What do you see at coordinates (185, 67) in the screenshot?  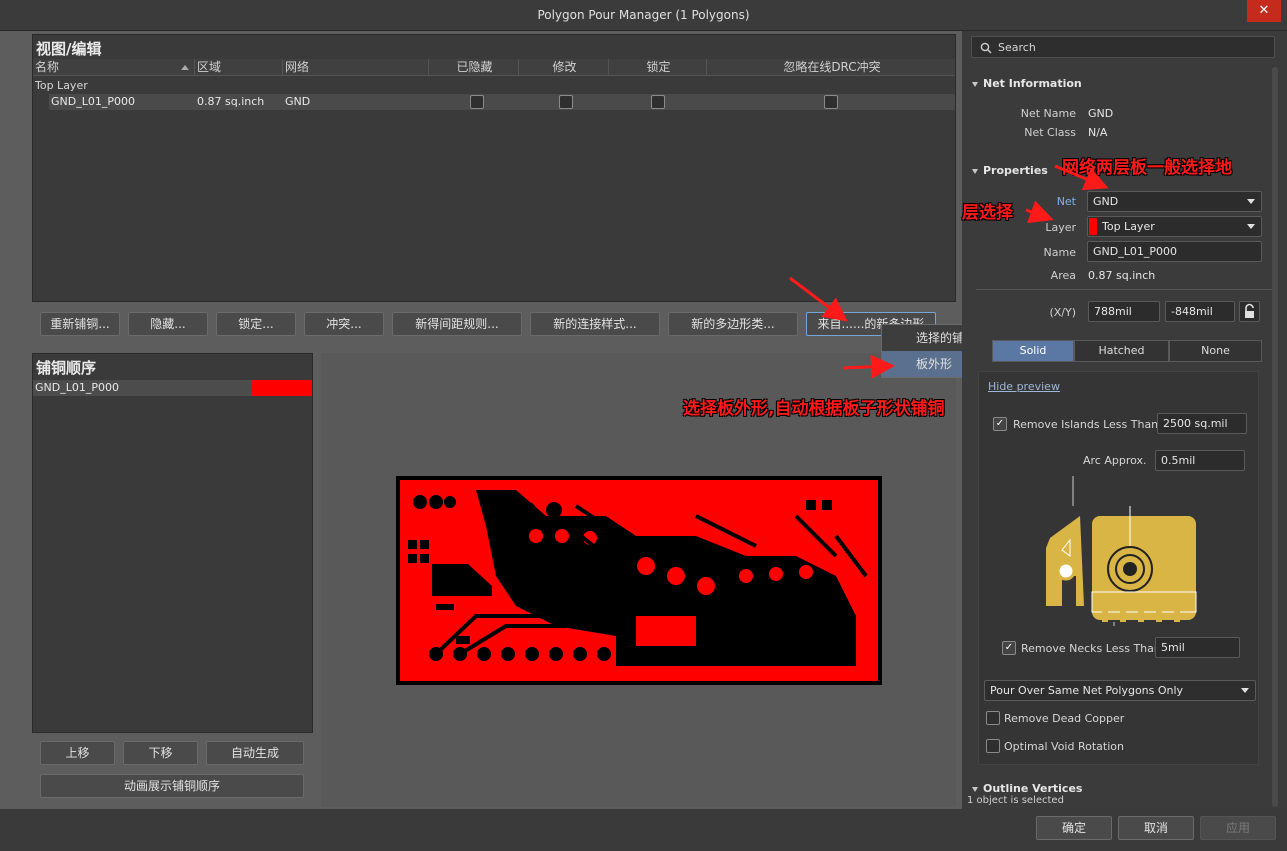 I see `sort-asc-icon` at bounding box center [185, 67].